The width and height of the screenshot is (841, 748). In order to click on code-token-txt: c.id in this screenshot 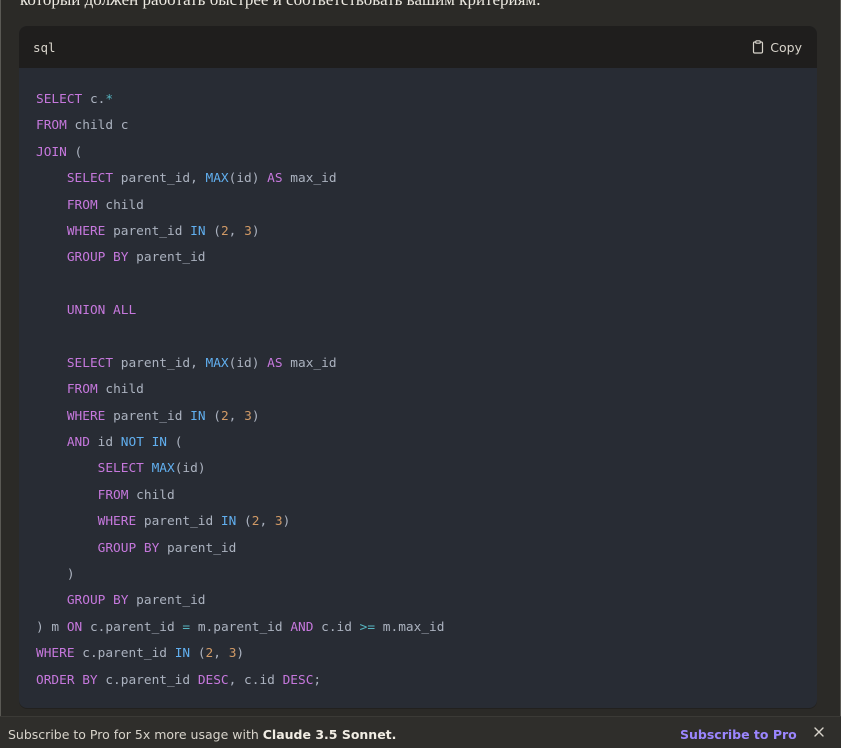, I will do `click(336, 627)`.